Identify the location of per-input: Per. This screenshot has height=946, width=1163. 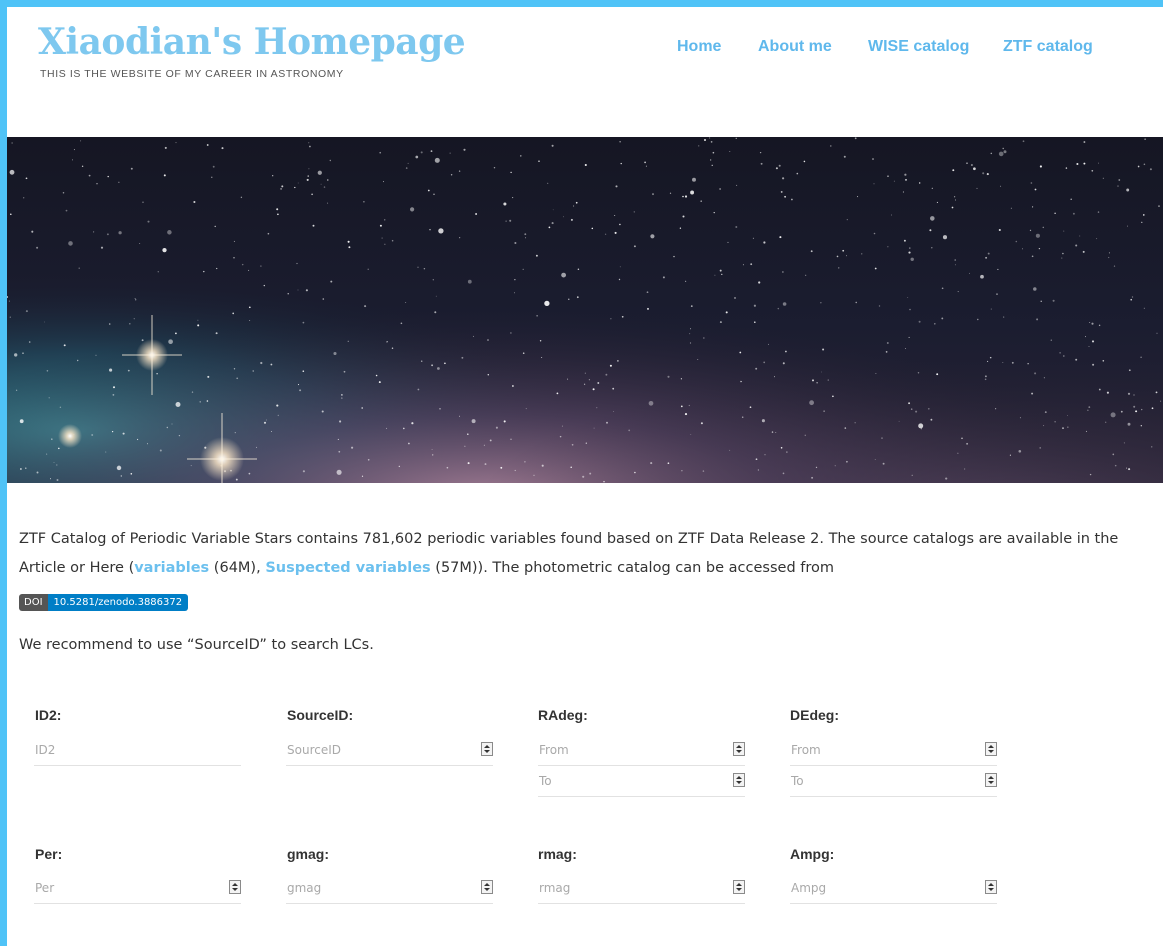
(137, 889).